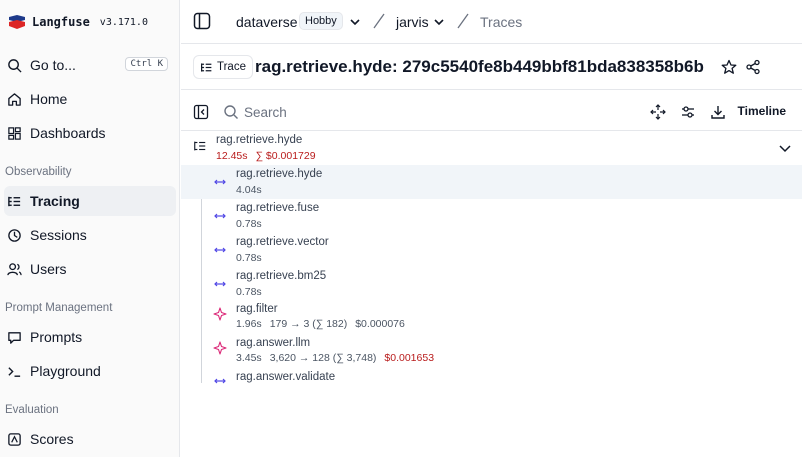 This screenshot has width=802, height=457. I want to click on breadcrumb-page: Traces, so click(501, 22).